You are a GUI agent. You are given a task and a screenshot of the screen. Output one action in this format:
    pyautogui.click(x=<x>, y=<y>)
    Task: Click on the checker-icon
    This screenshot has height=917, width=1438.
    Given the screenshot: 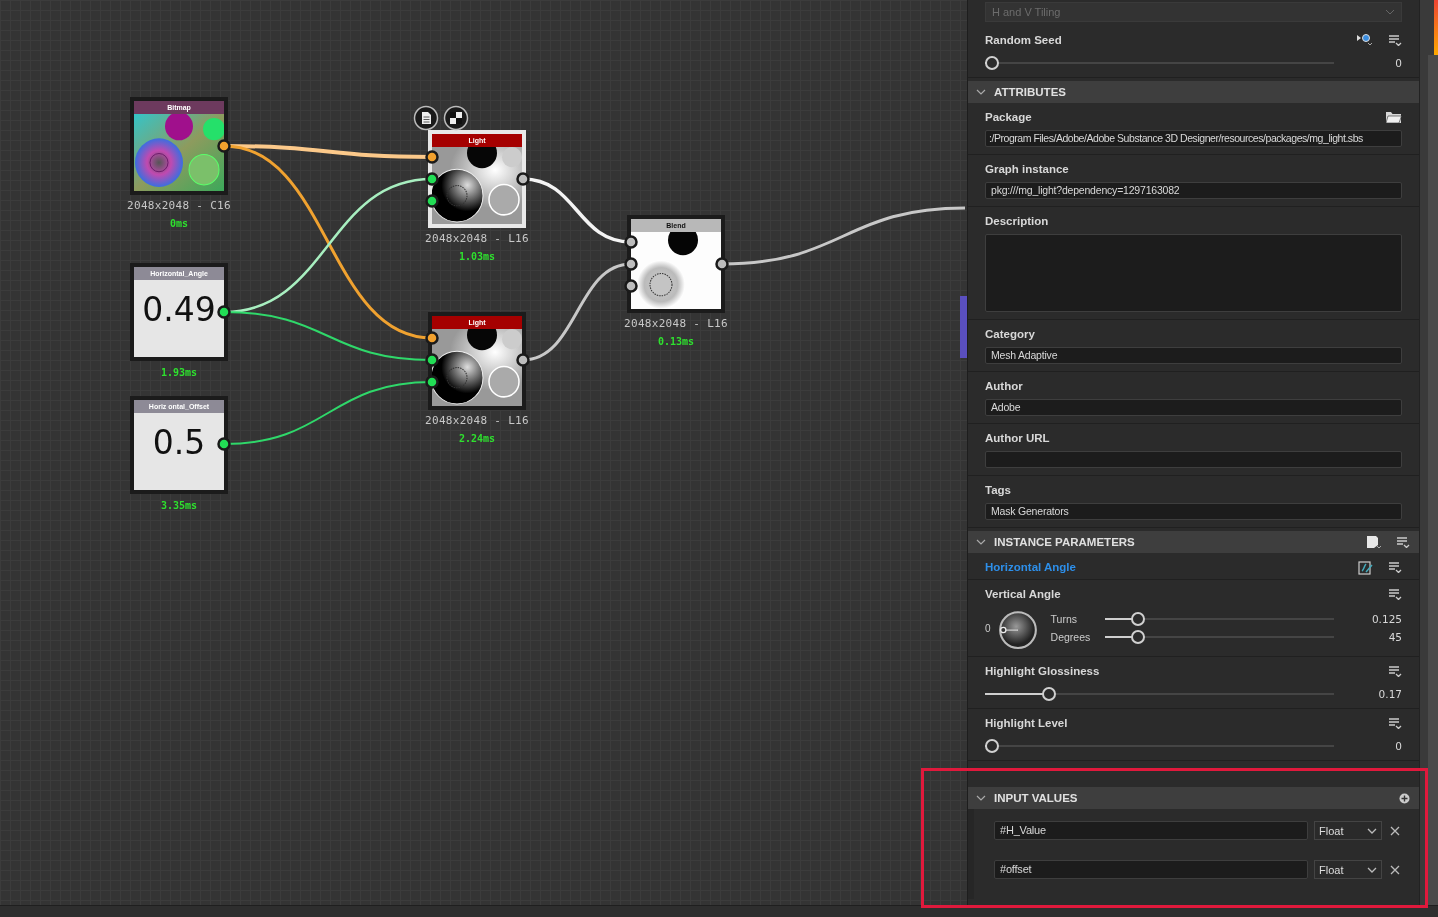 What is the action you would take?
    pyautogui.click(x=456, y=118)
    